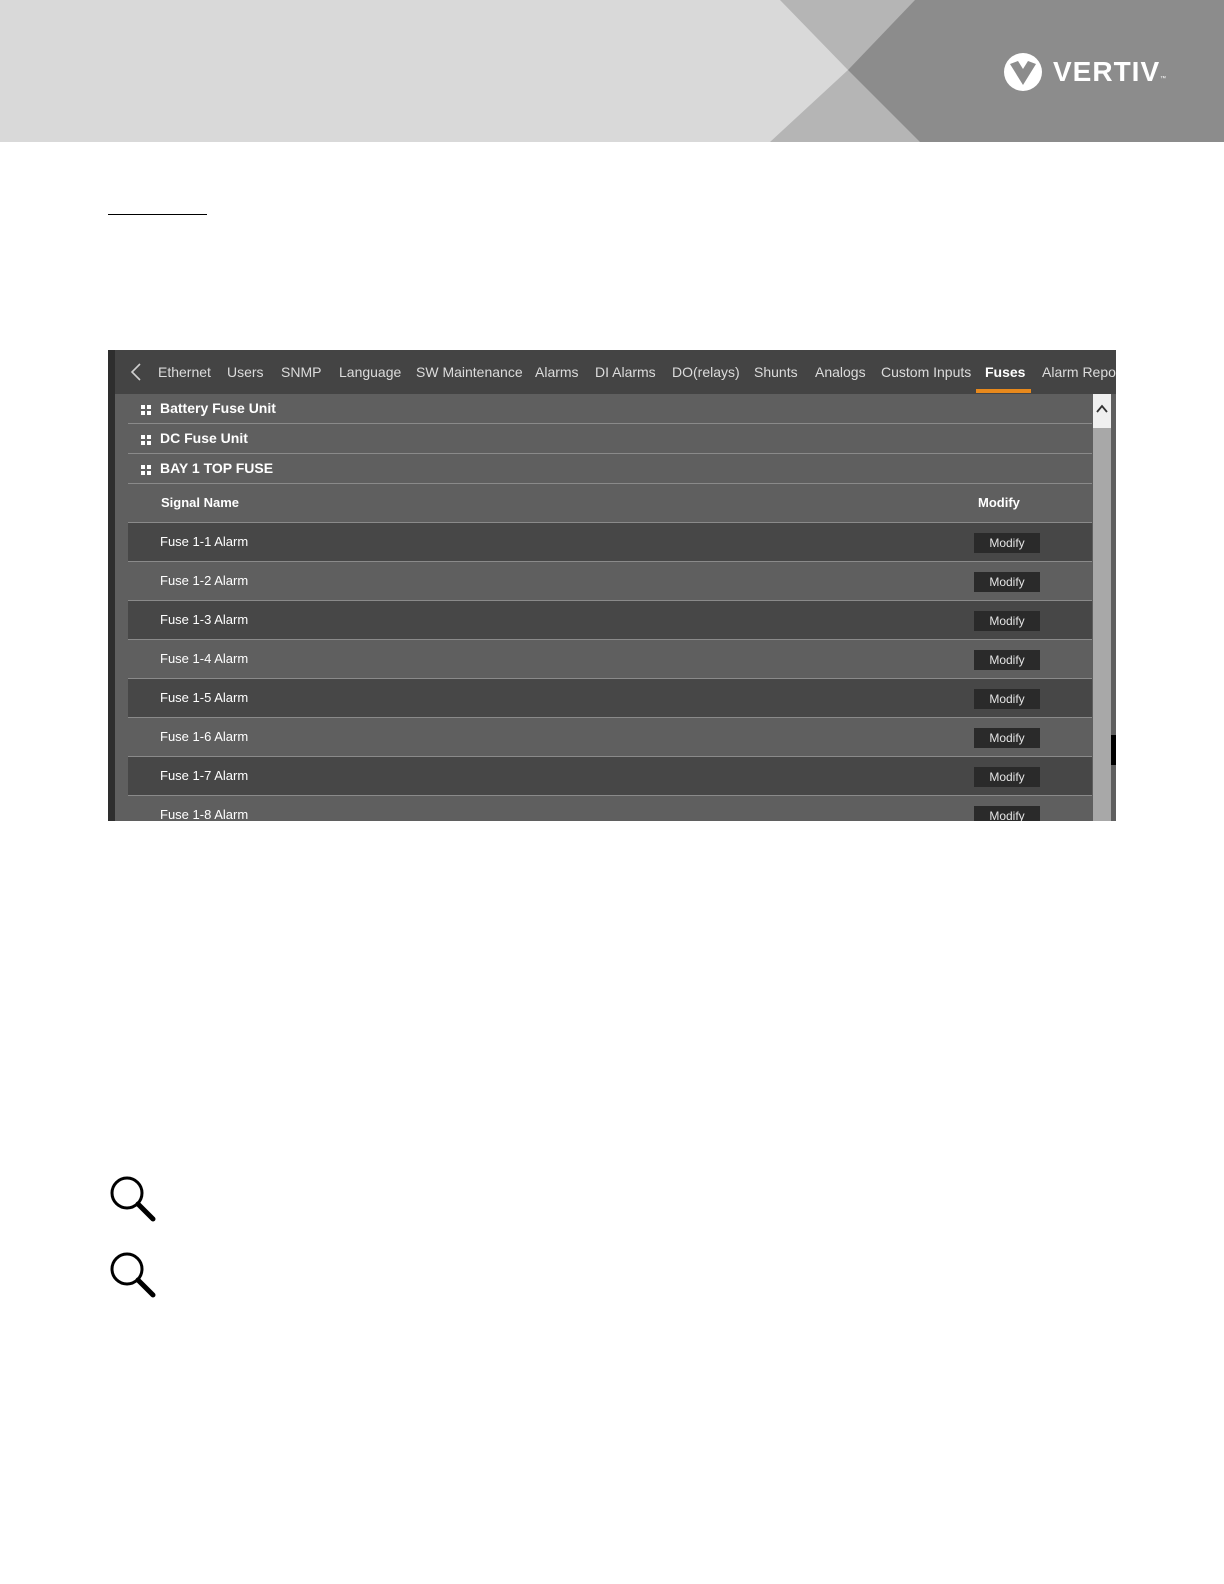 The width and height of the screenshot is (1224, 1584). What do you see at coordinates (926, 372) in the screenshot?
I see `tab-custom-inputs: Custom Inputs` at bounding box center [926, 372].